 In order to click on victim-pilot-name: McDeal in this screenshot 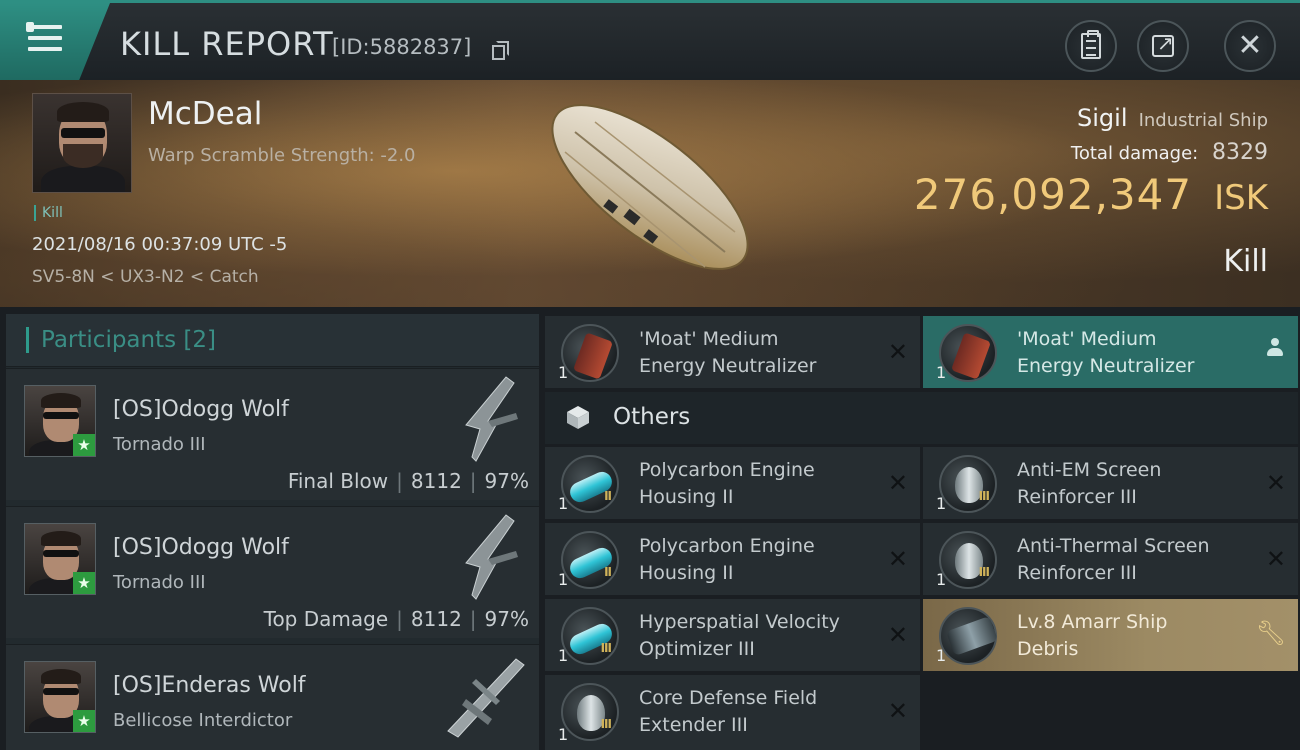, I will do `click(205, 114)`.